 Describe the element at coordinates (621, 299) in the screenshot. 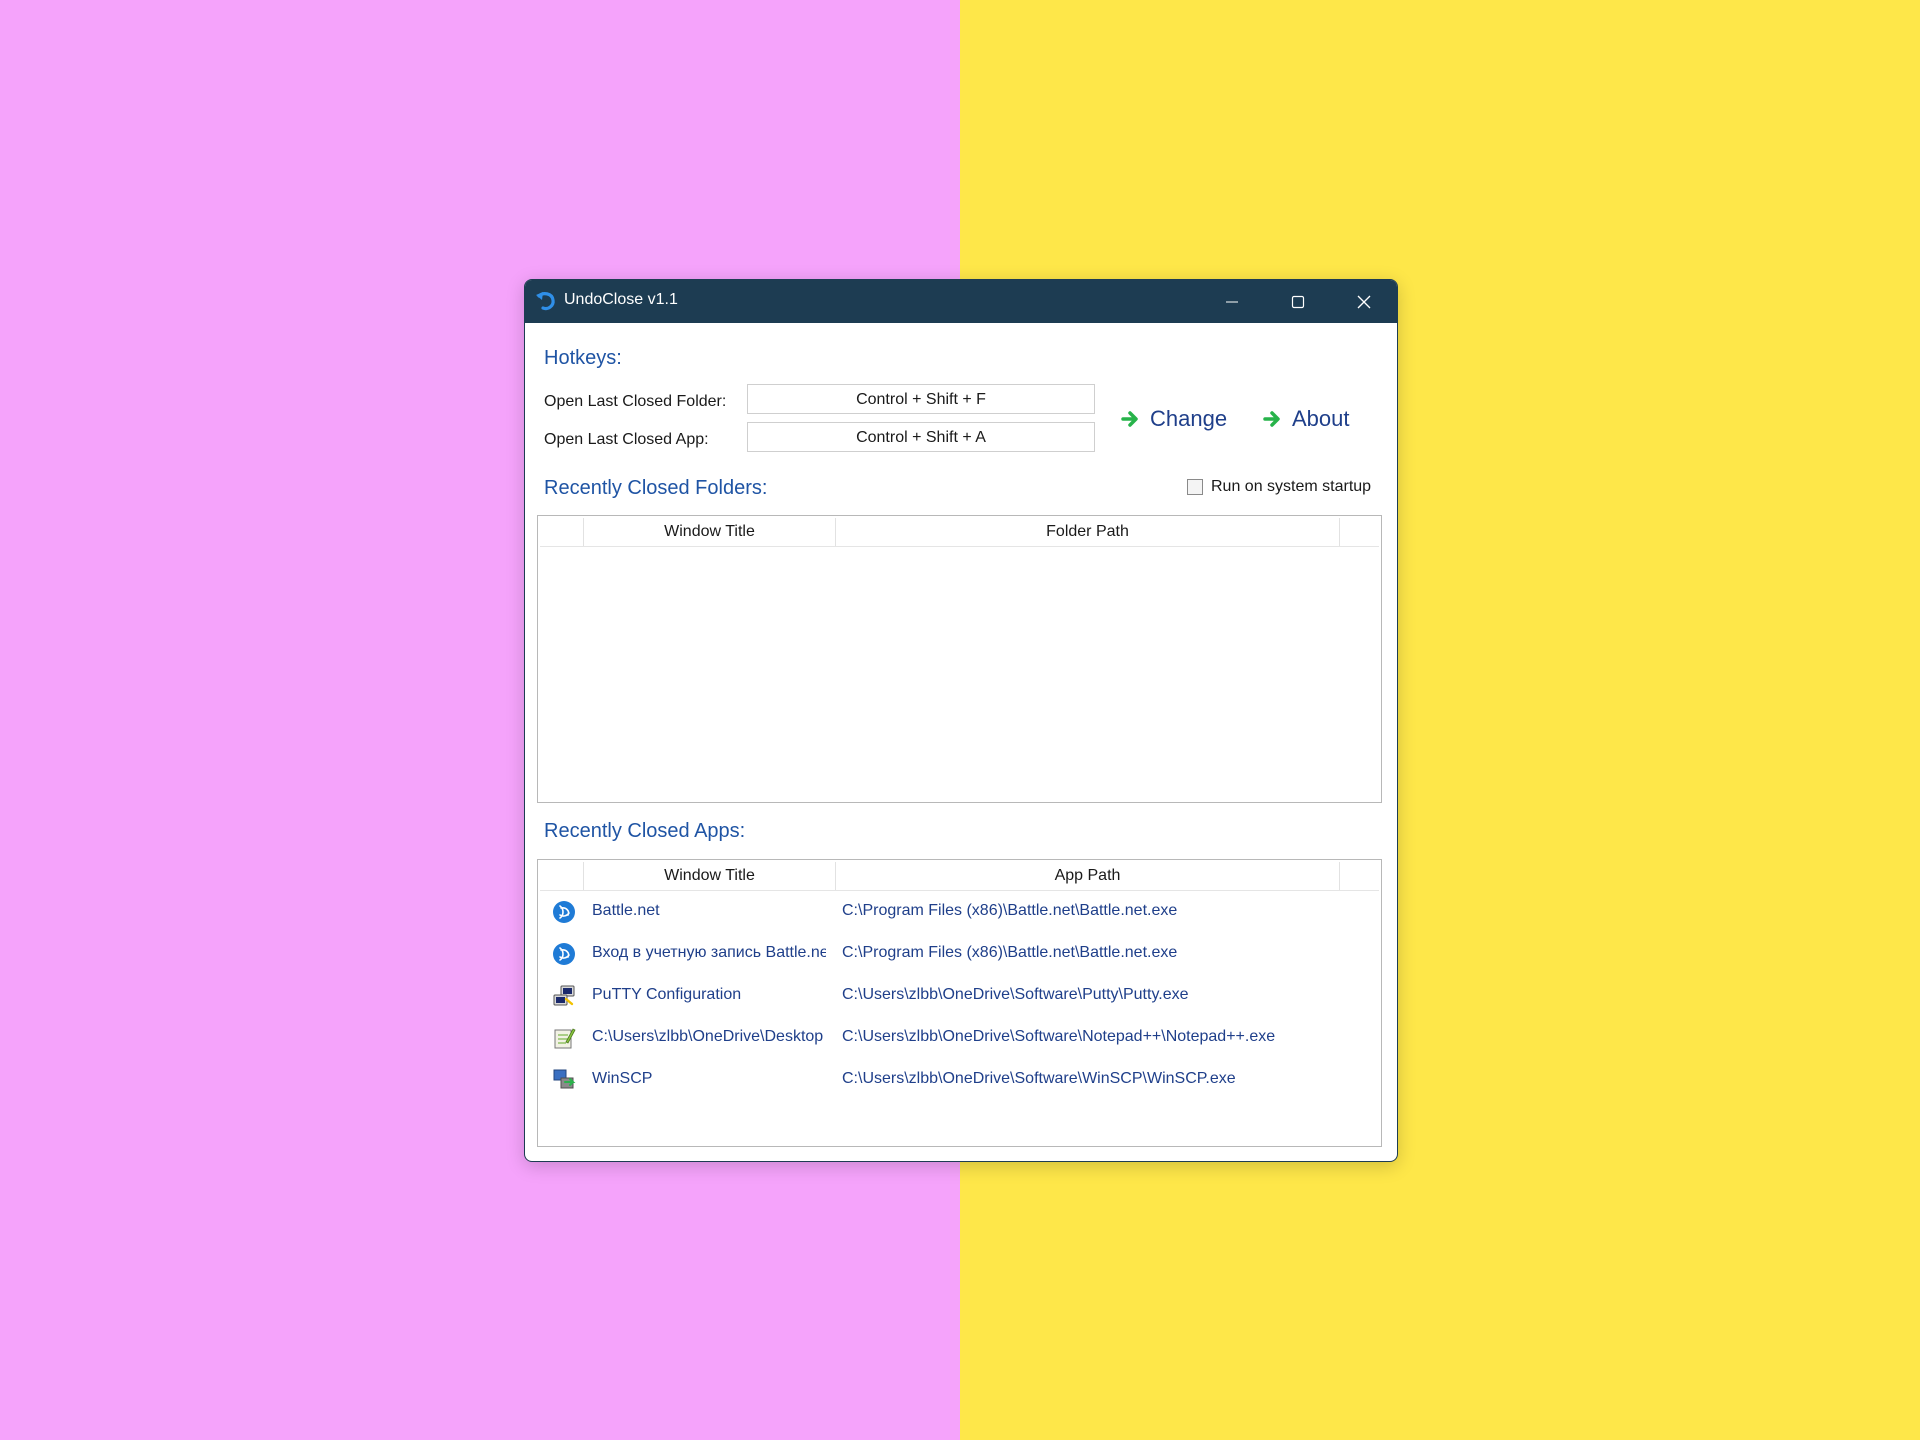

I see `window-title: UndoClose v1.1` at that location.